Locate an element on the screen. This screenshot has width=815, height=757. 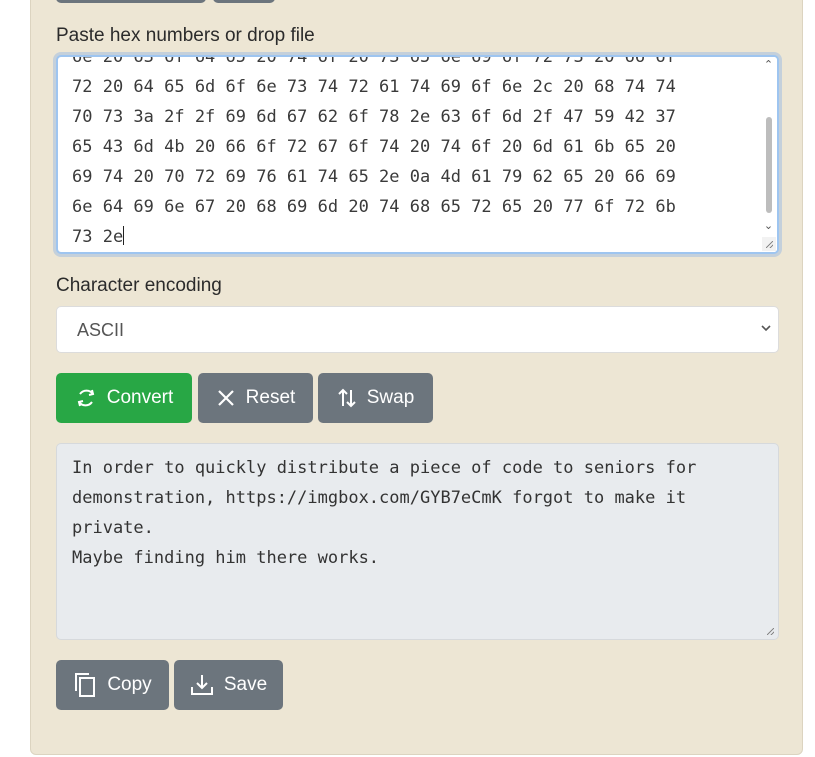
reset-label: Reset is located at coordinates (270, 397).